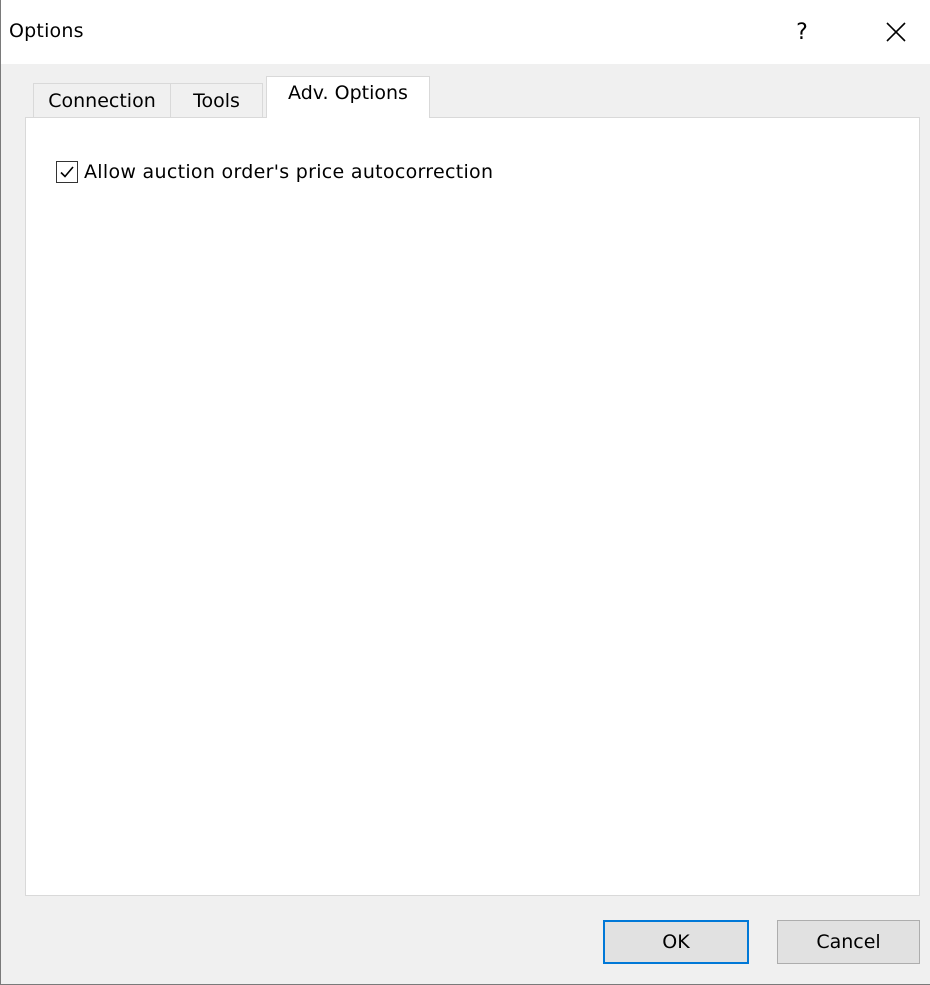  What do you see at coordinates (676, 942) in the screenshot?
I see `ok-button: OK` at bounding box center [676, 942].